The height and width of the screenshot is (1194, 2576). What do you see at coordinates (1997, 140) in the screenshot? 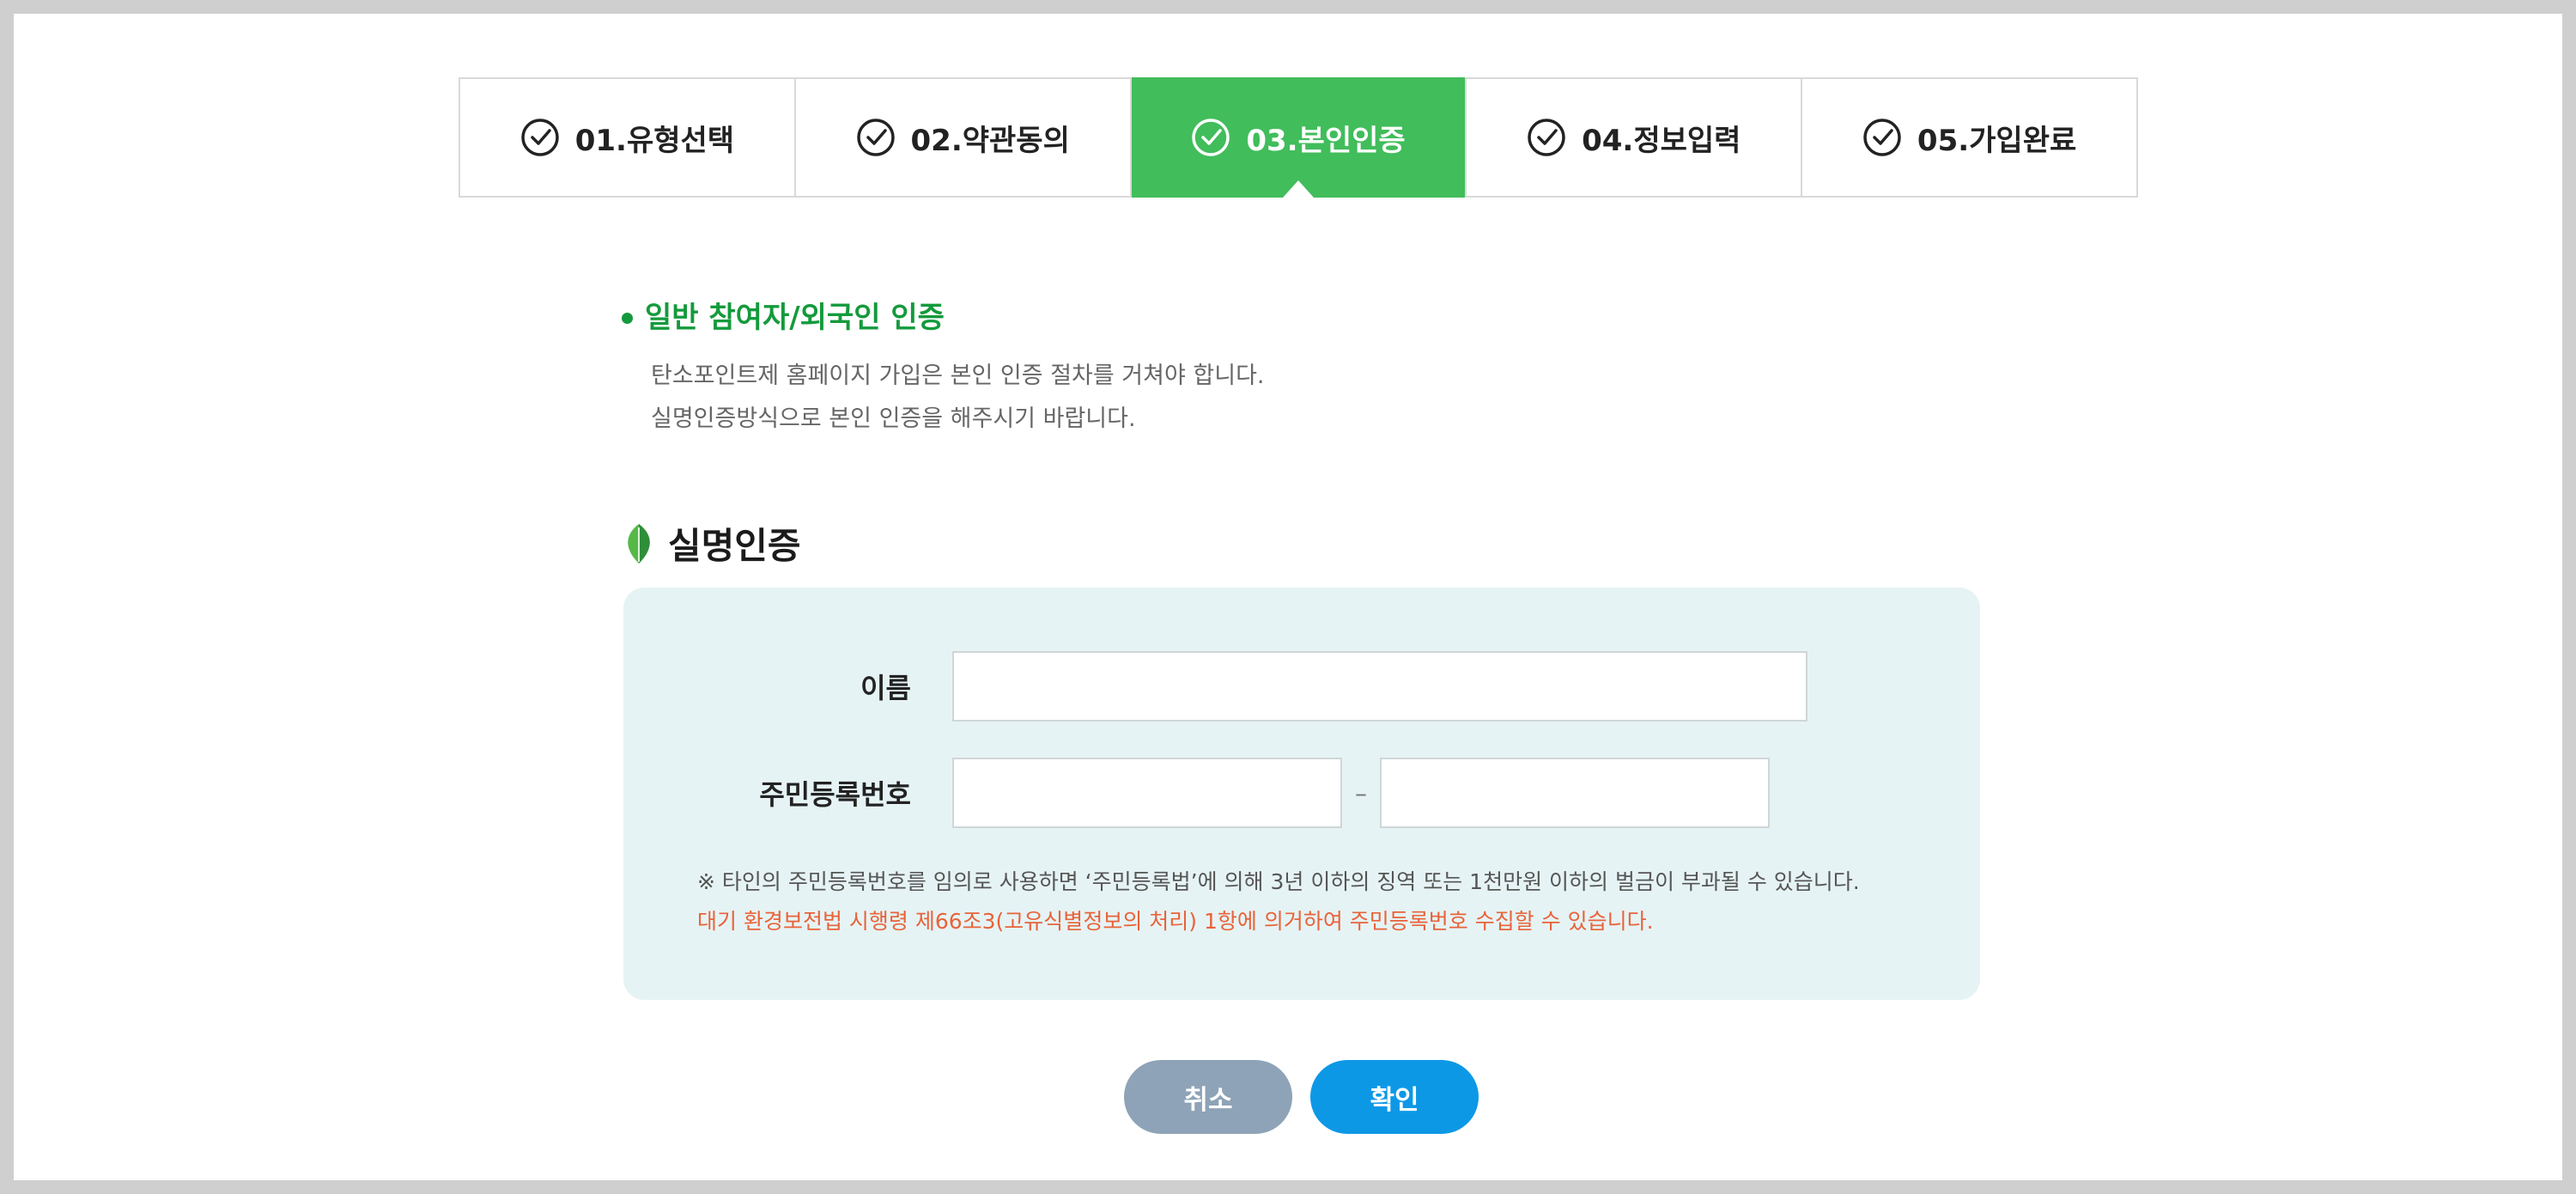
I see `step-label: 05.가입완료` at bounding box center [1997, 140].